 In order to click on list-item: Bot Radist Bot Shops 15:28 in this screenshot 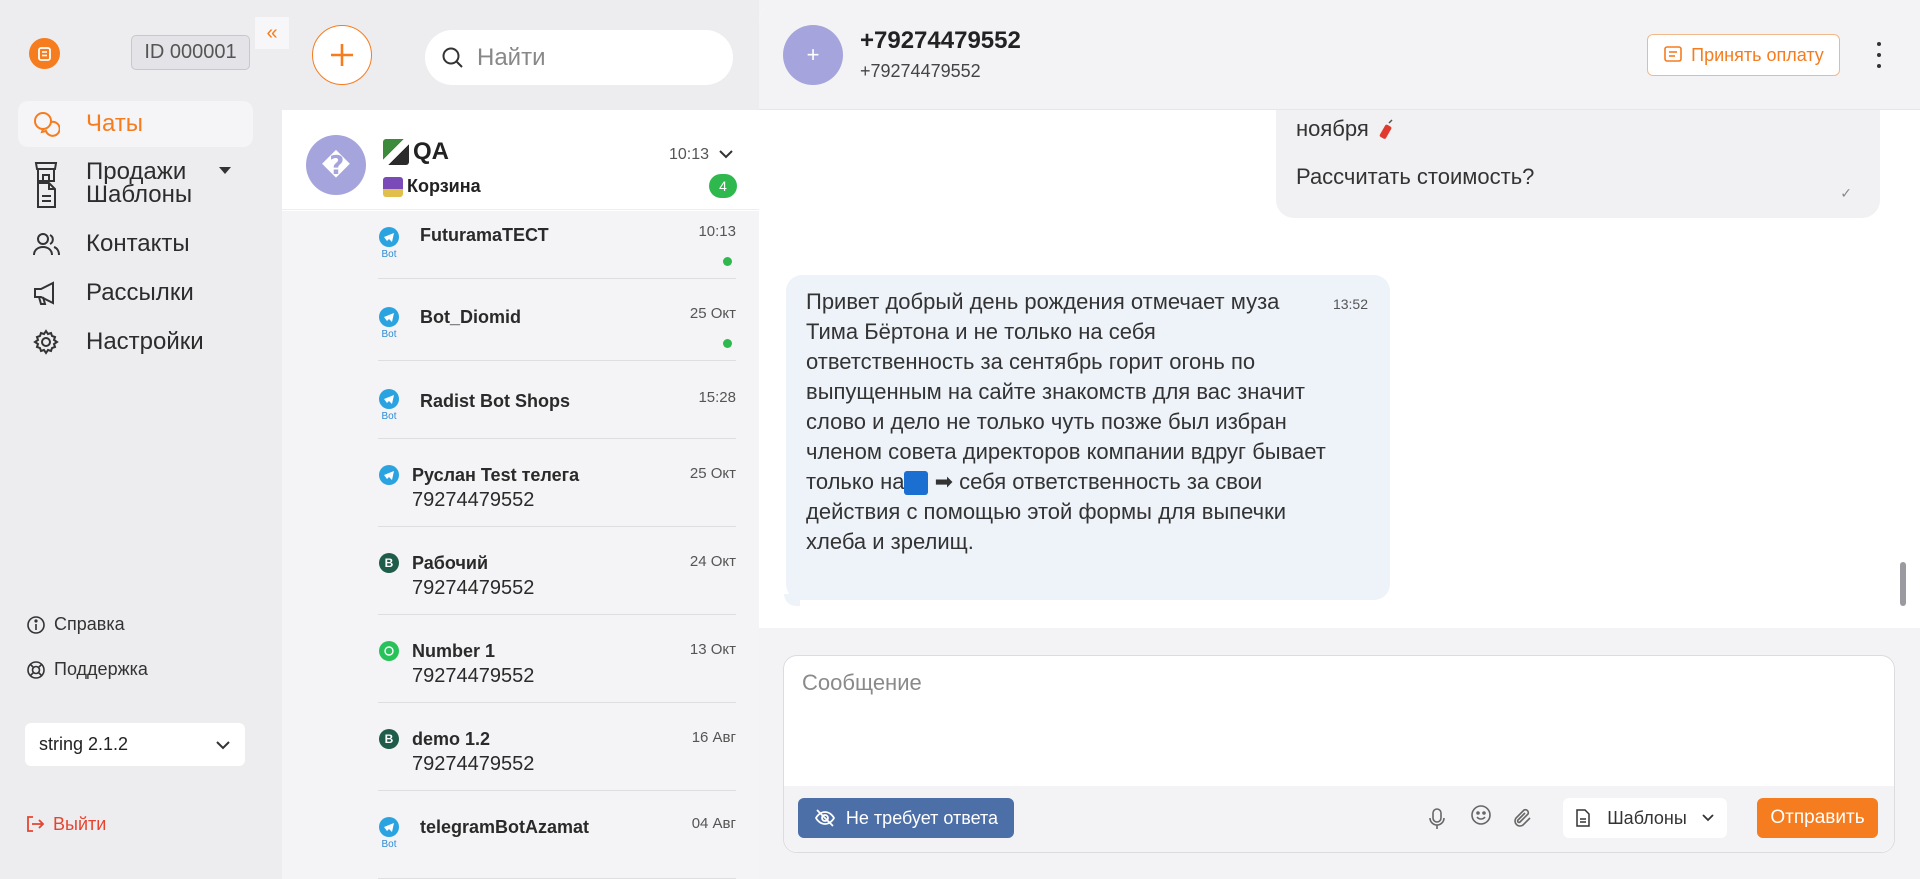, I will do `click(557, 400)`.